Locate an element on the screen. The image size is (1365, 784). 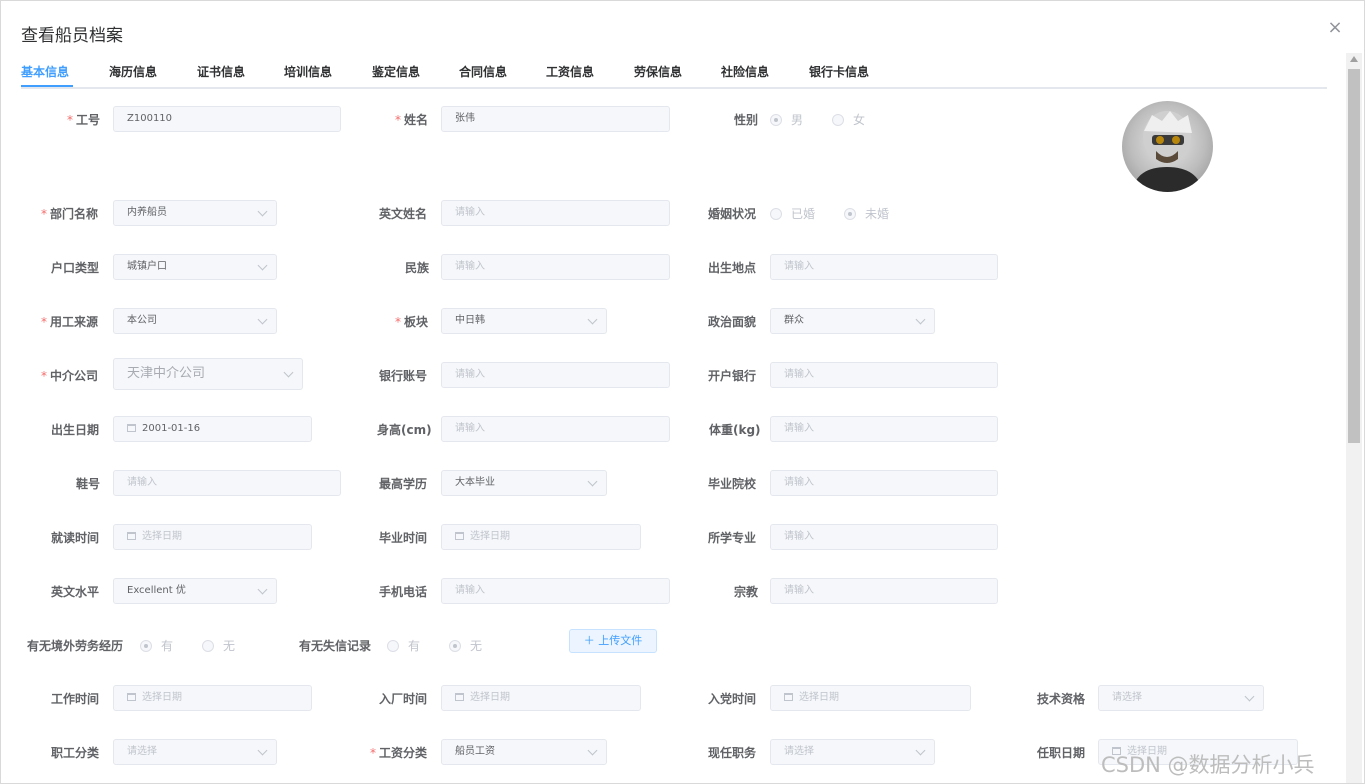
tab-labor-protection: 劳保信息 is located at coordinates (658, 71).